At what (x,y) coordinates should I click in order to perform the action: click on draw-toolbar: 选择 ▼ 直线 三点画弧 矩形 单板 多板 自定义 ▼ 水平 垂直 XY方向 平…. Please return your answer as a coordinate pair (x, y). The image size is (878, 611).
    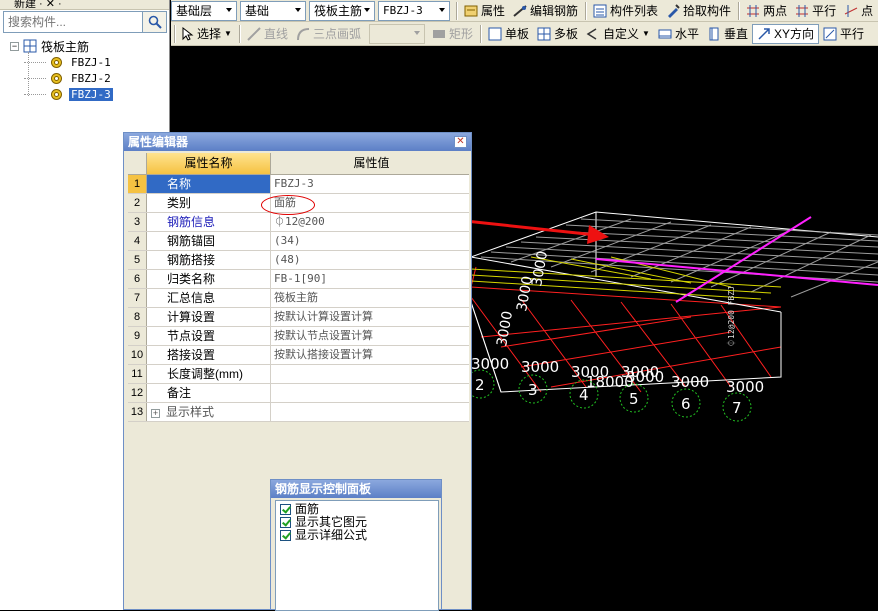
    Looking at the image, I should click on (524, 34).